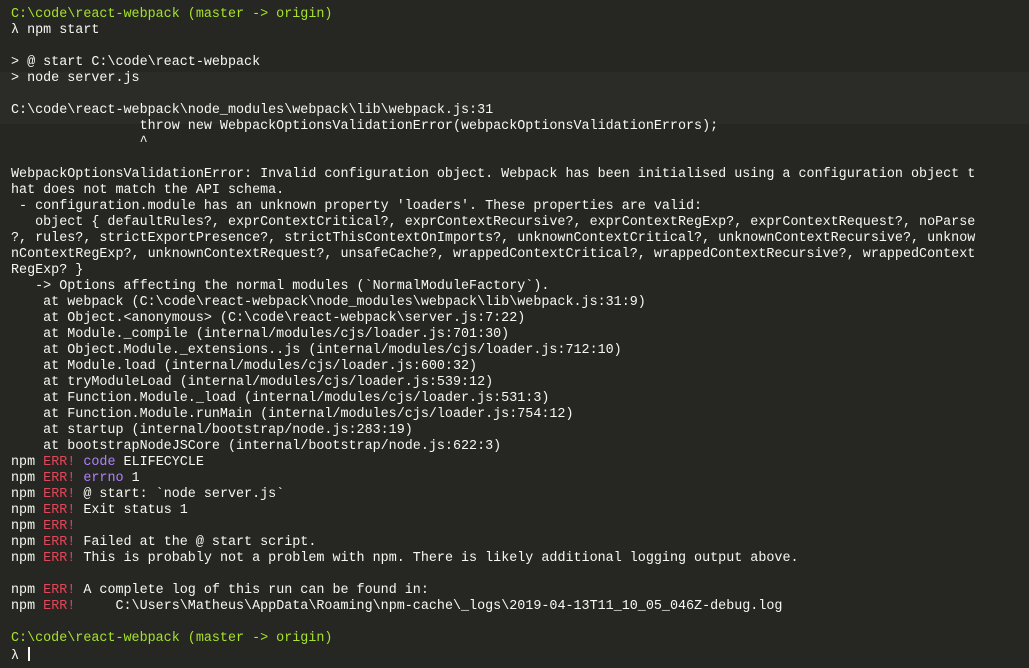 The image size is (1029, 668). I want to click on terminal-line: npm ERR! errno 1, so click(516, 479).